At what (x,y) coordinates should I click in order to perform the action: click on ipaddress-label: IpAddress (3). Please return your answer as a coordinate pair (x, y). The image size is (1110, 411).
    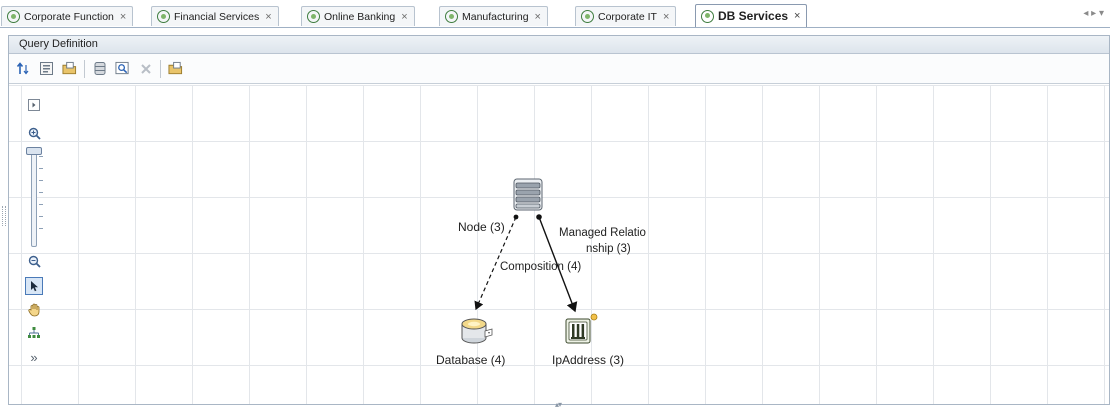
    Looking at the image, I should click on (588, 360).